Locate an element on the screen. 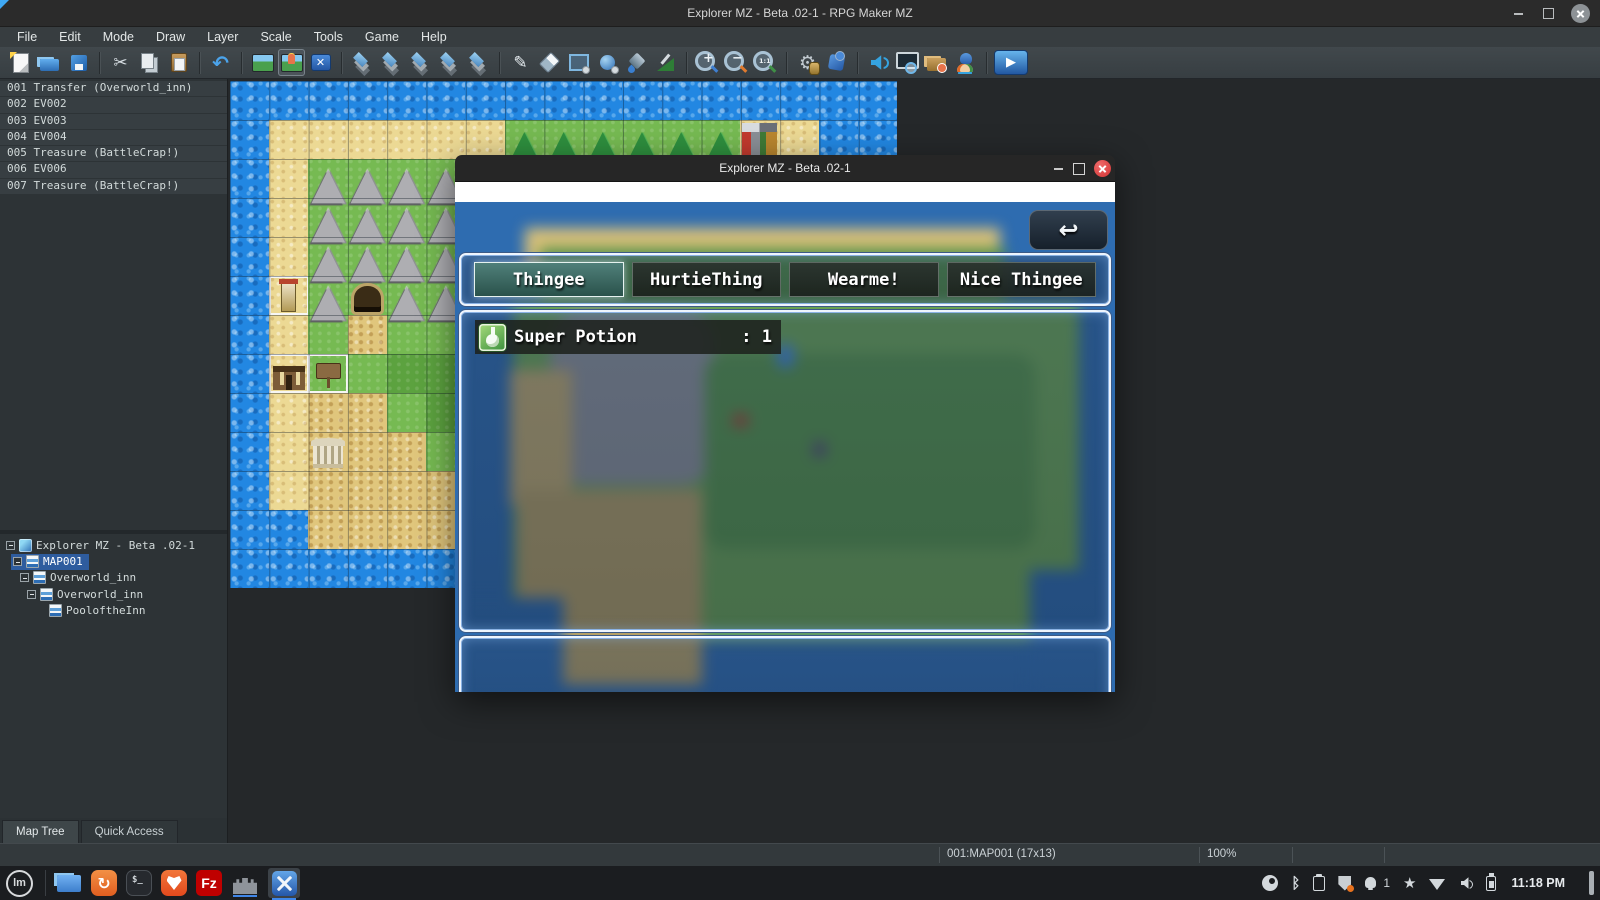 Image resolution: width=1600 pixels, height=900 pixels. event-list-item: 004 EV004 is located at coordinates (113, 137).